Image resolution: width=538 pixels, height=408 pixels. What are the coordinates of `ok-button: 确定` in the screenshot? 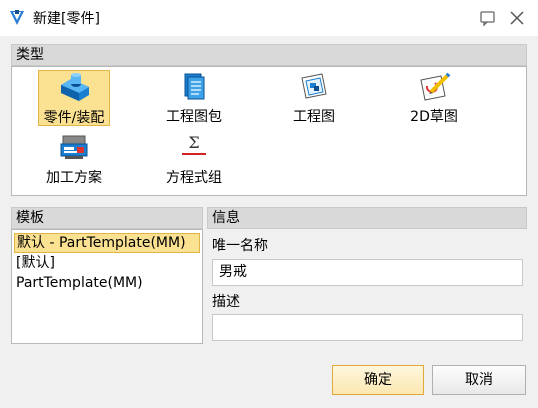 It's located at (378, 380).